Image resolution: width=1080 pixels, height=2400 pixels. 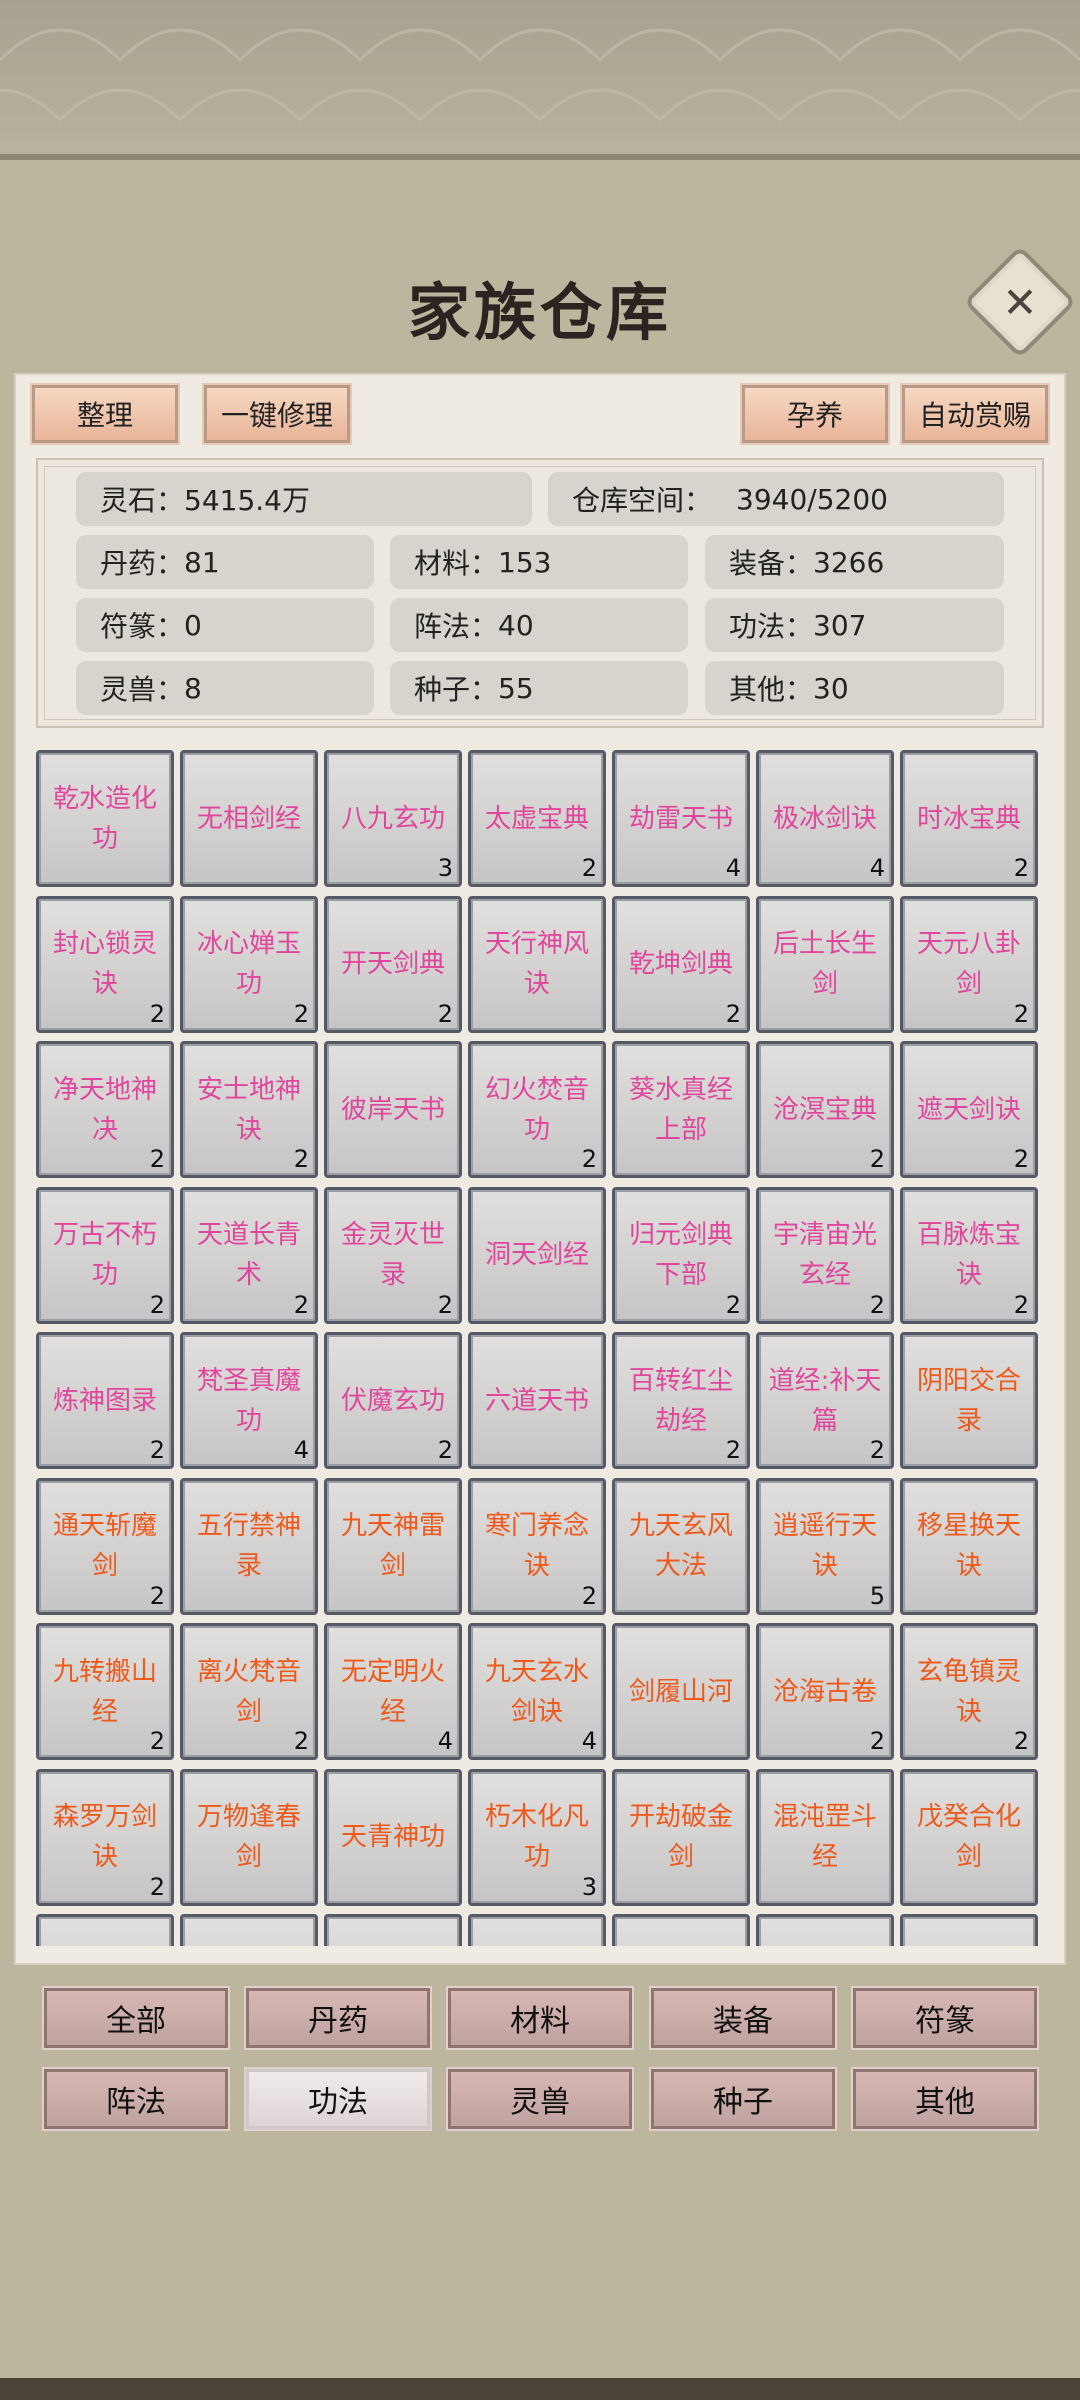 I want to click on item-slot: 通天斩魔剑 2, so click(x=105, y=1546).